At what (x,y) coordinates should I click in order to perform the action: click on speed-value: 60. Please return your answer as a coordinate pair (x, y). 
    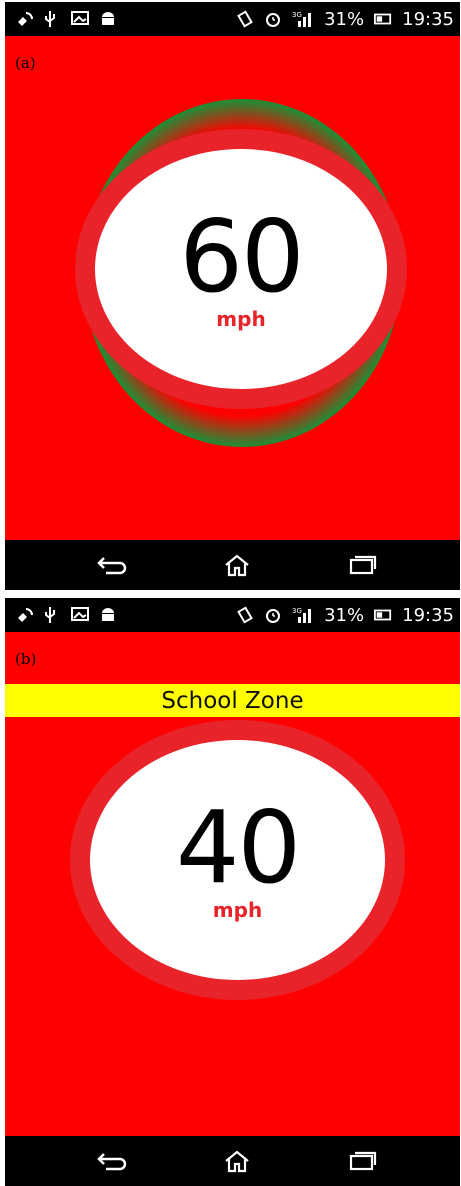
    Looking at the image, I should click on (241, 256).